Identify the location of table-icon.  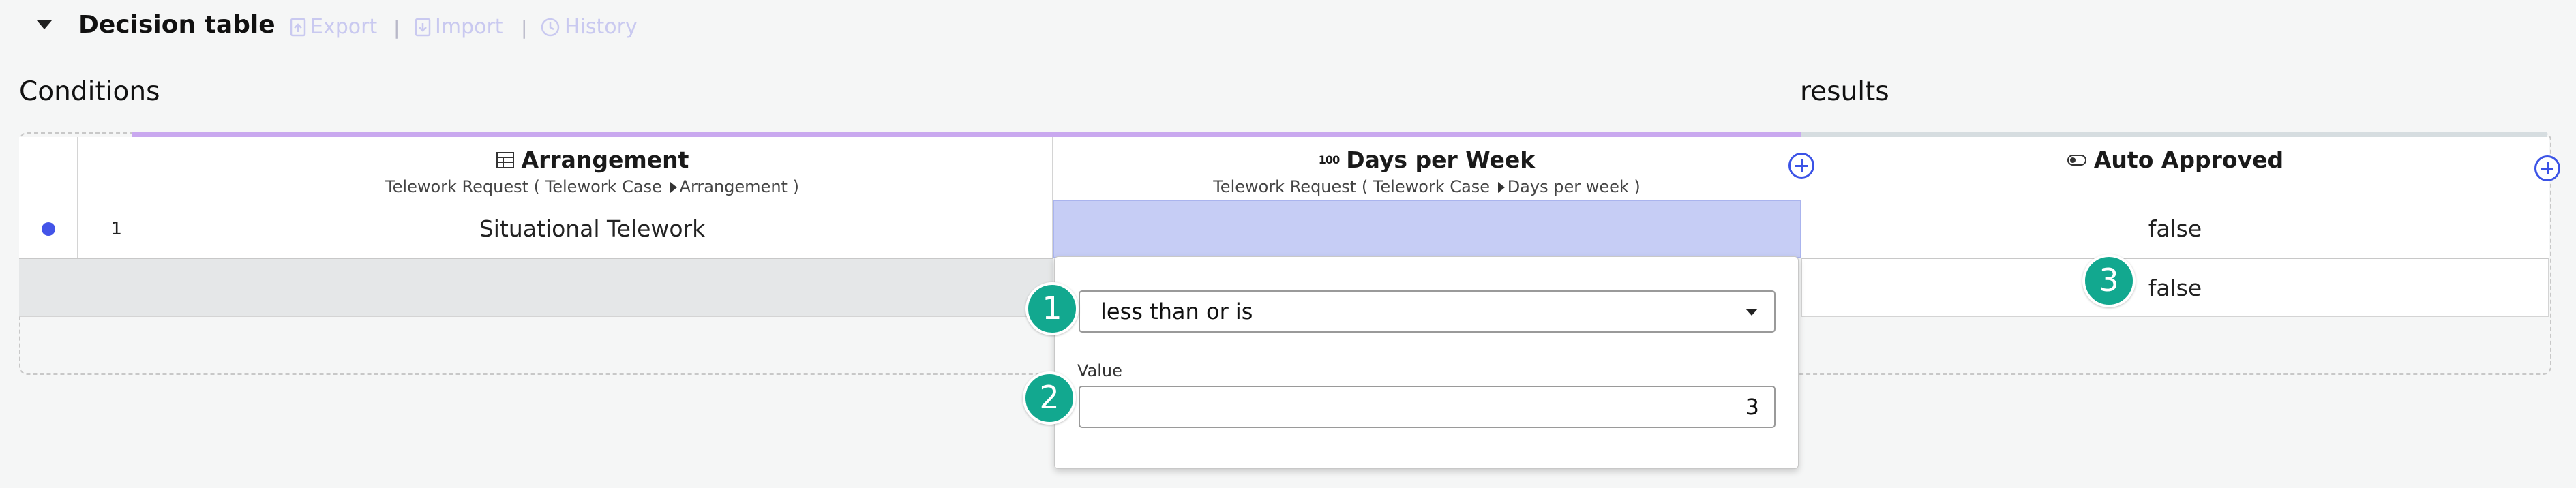
(505, 159).